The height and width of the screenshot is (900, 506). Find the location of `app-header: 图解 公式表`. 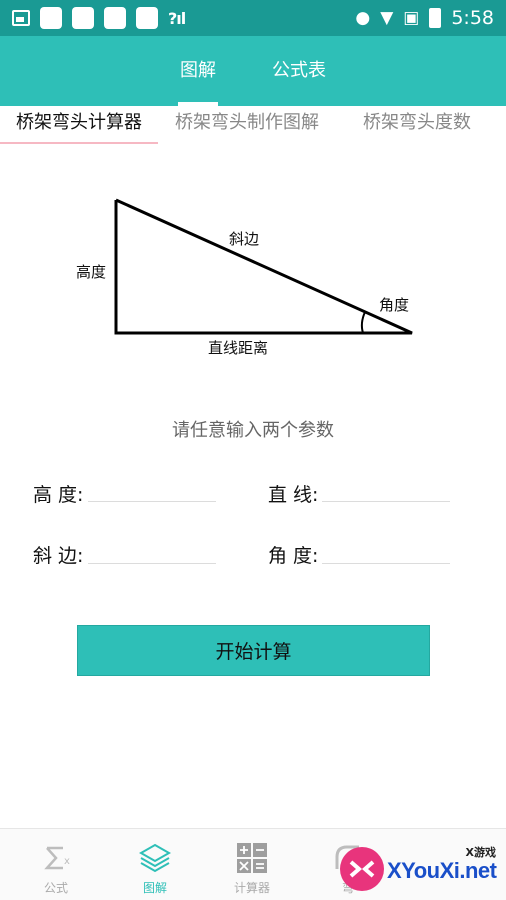

app-header: 图解 公式表 is located at coordinates (253, 71).